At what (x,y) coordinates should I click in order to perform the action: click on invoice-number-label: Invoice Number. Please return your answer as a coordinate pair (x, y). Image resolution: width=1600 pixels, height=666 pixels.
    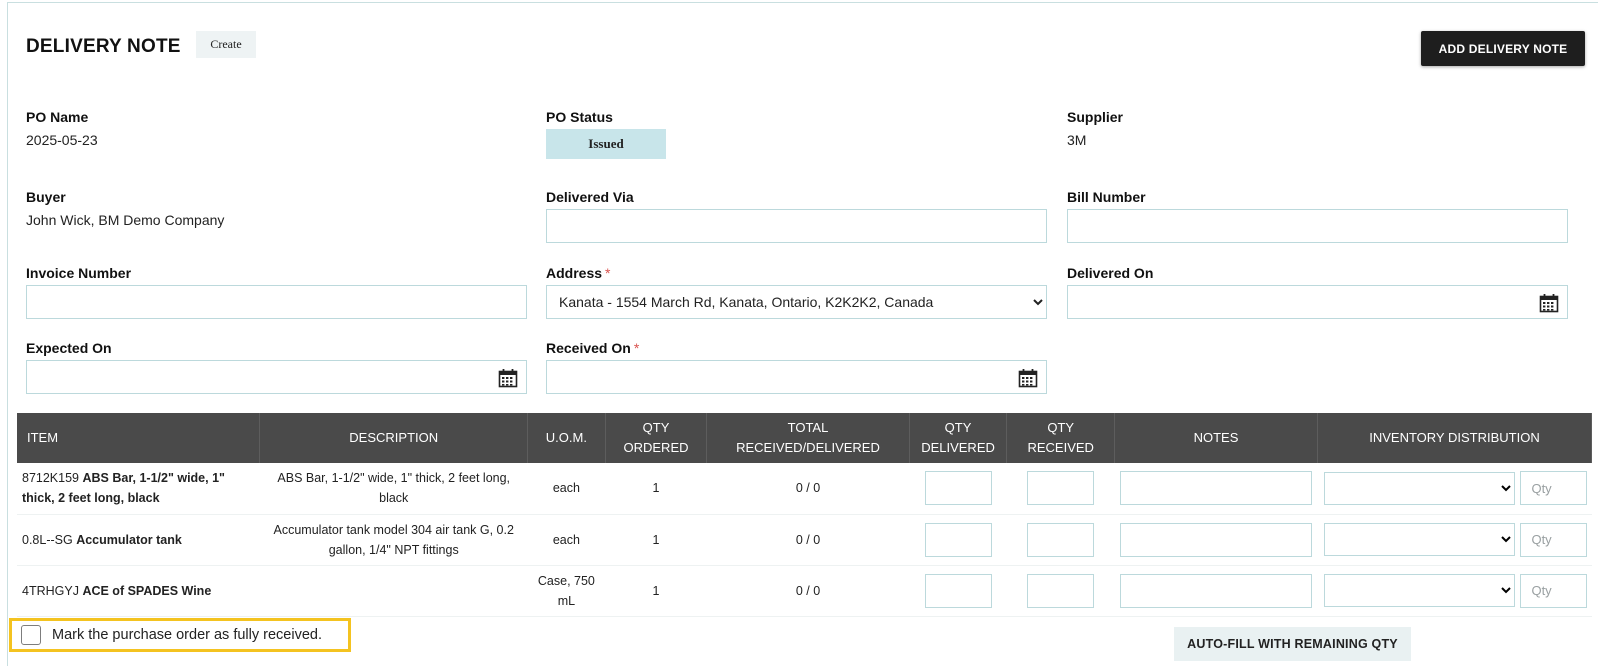
    Looking at the image, I should click on (79, 273).